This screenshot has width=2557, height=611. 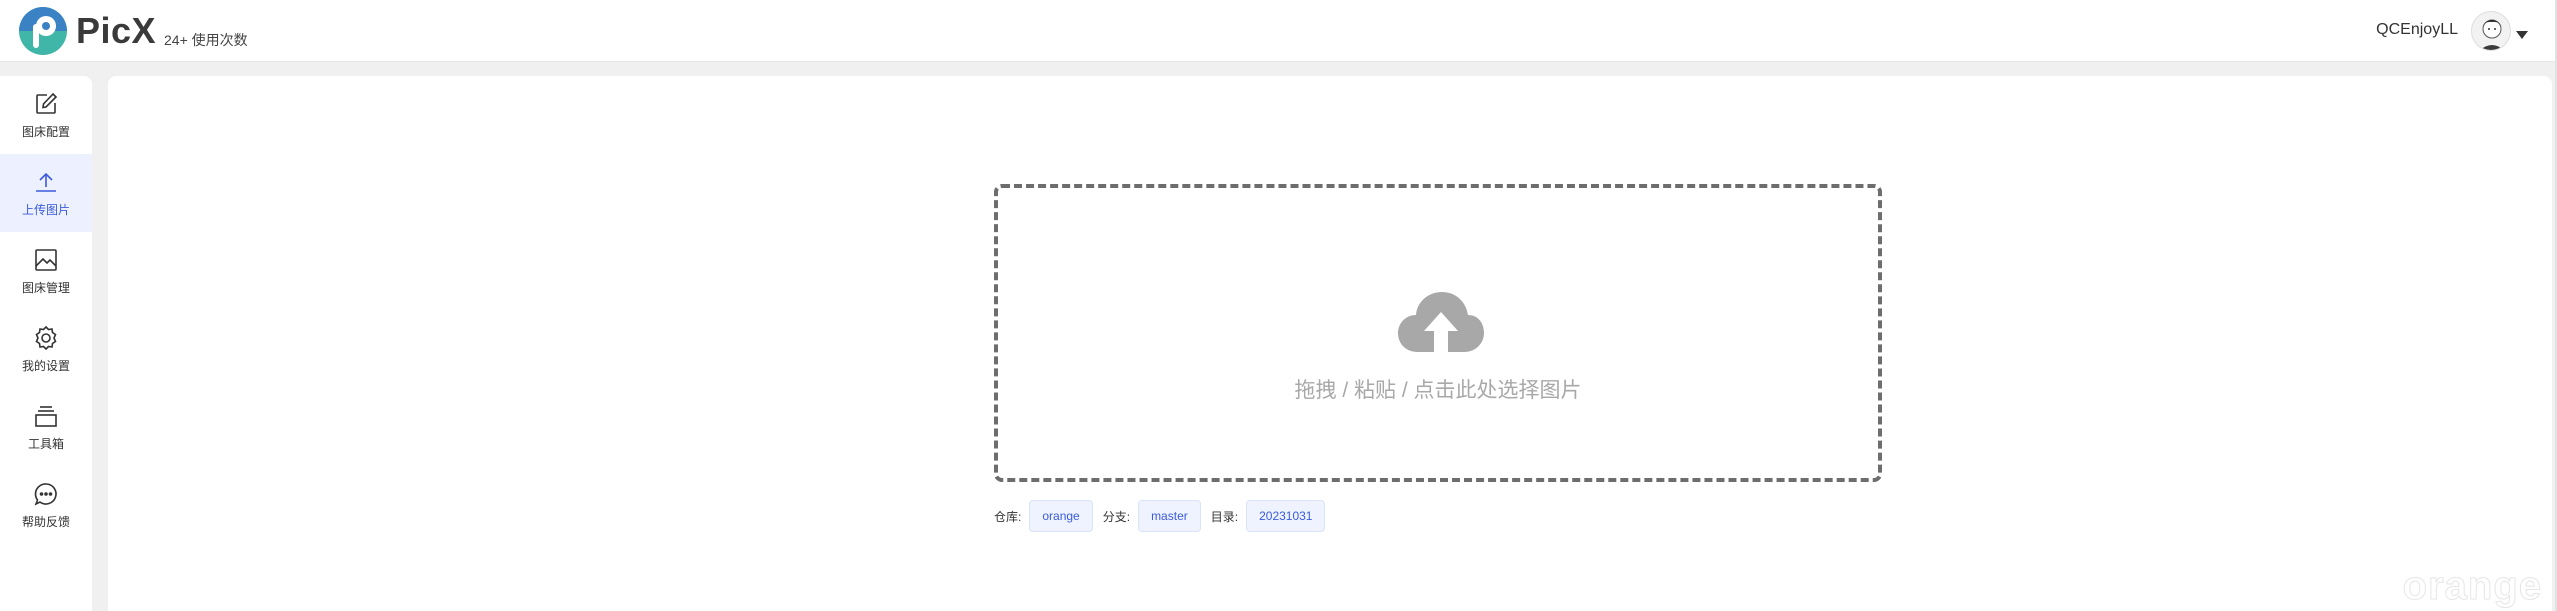 I want to click on repo-label: 仓库:, so click(x=1008, y=516).